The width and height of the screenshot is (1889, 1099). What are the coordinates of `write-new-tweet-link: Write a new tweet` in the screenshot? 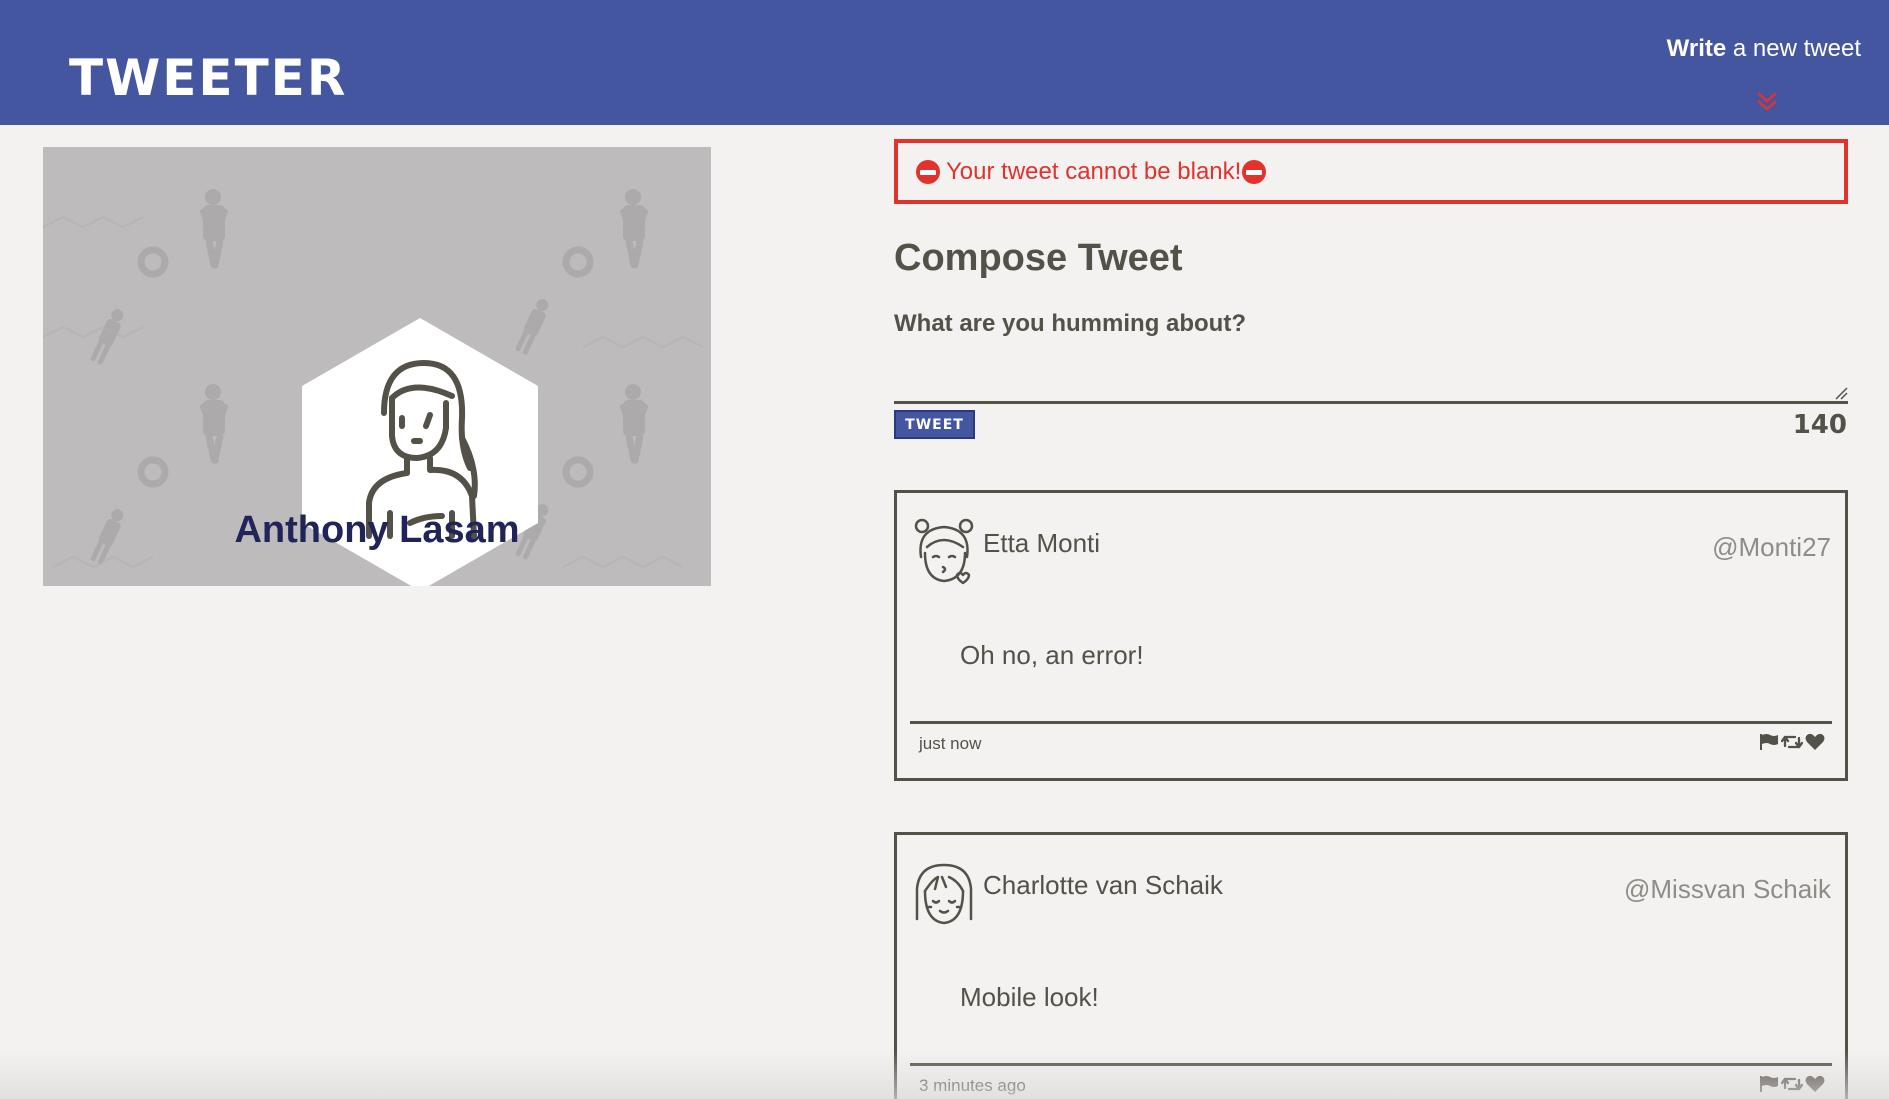 It's located at (1764, 49).